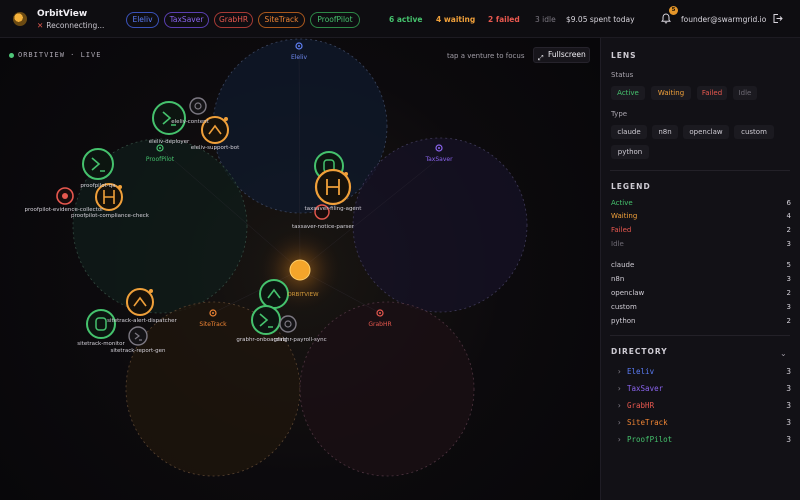  Describe the element at coordinates (541, 58) in the screenshot. I see `expand-icon: ⤢` at that location.